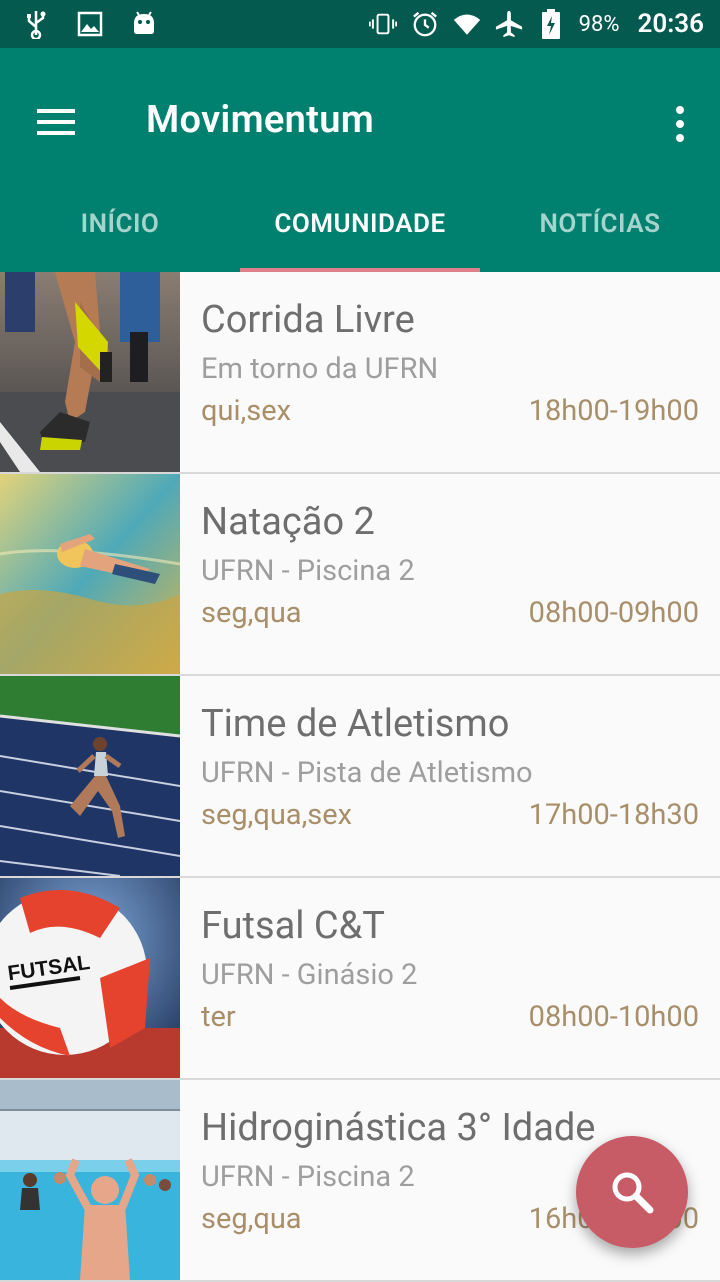 This screenshot has height=1282, width=720. Describe the element at coordinates (360, 24) in the screenshot. I see `status-bar: 98% 20:36` at that location.